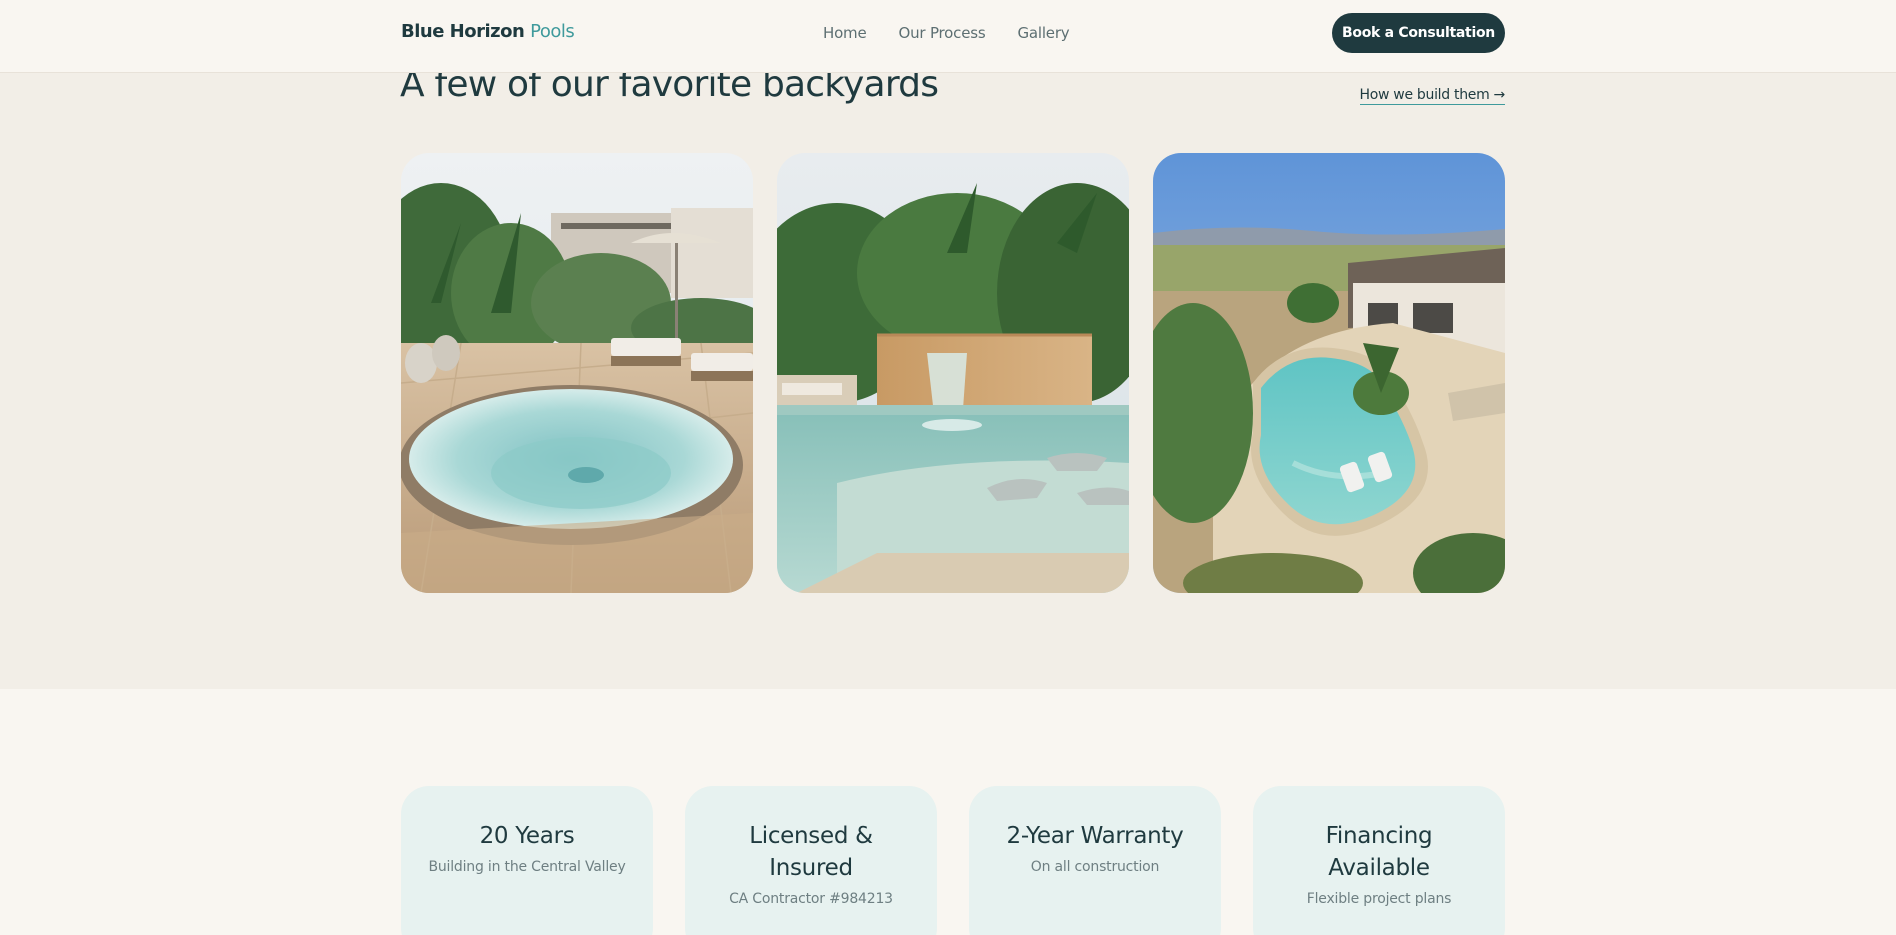  Describe the element at coordinates (527, 867) in the screenshot. I see `stat-subtitle: Building in the Central Valley` at that location.